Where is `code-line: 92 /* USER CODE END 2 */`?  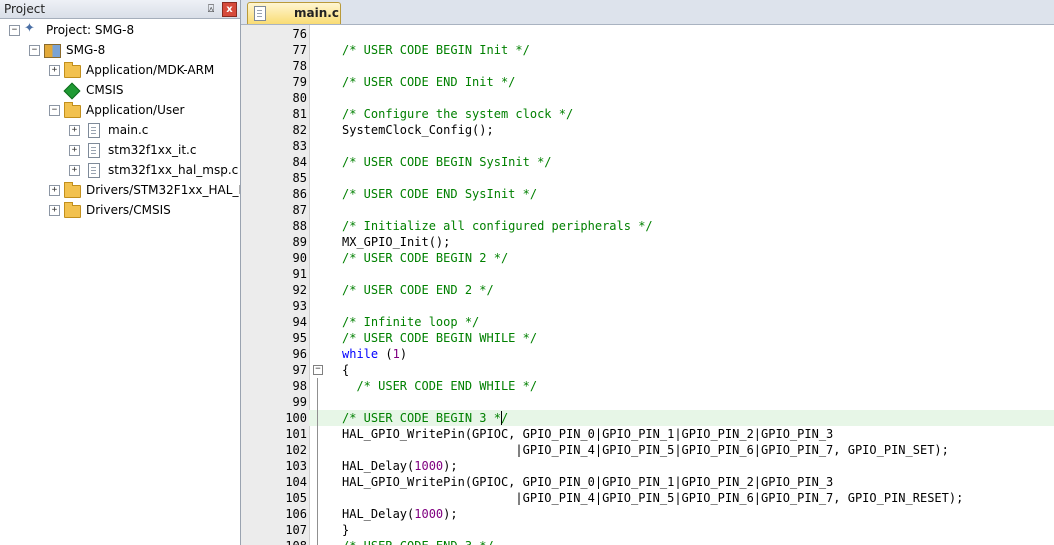
code-line: 92 /* USER CODE END 2 */ is located at coordinates (647, 290).